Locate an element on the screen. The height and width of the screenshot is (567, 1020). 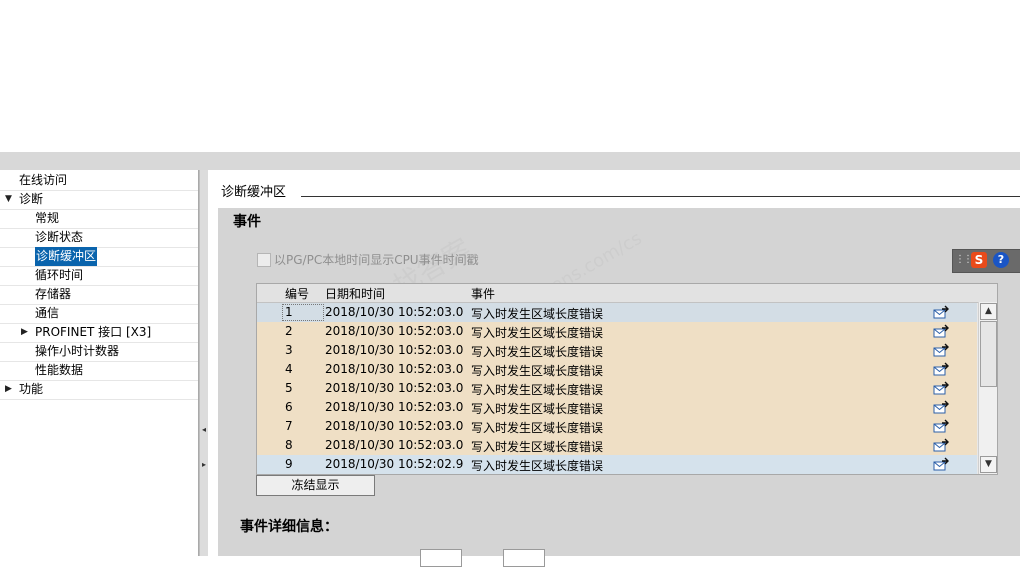
table-row: 7 2018/10/30 10:52:03.0... 写入时发生区域长度错误 is located at coordinates (617, 427).